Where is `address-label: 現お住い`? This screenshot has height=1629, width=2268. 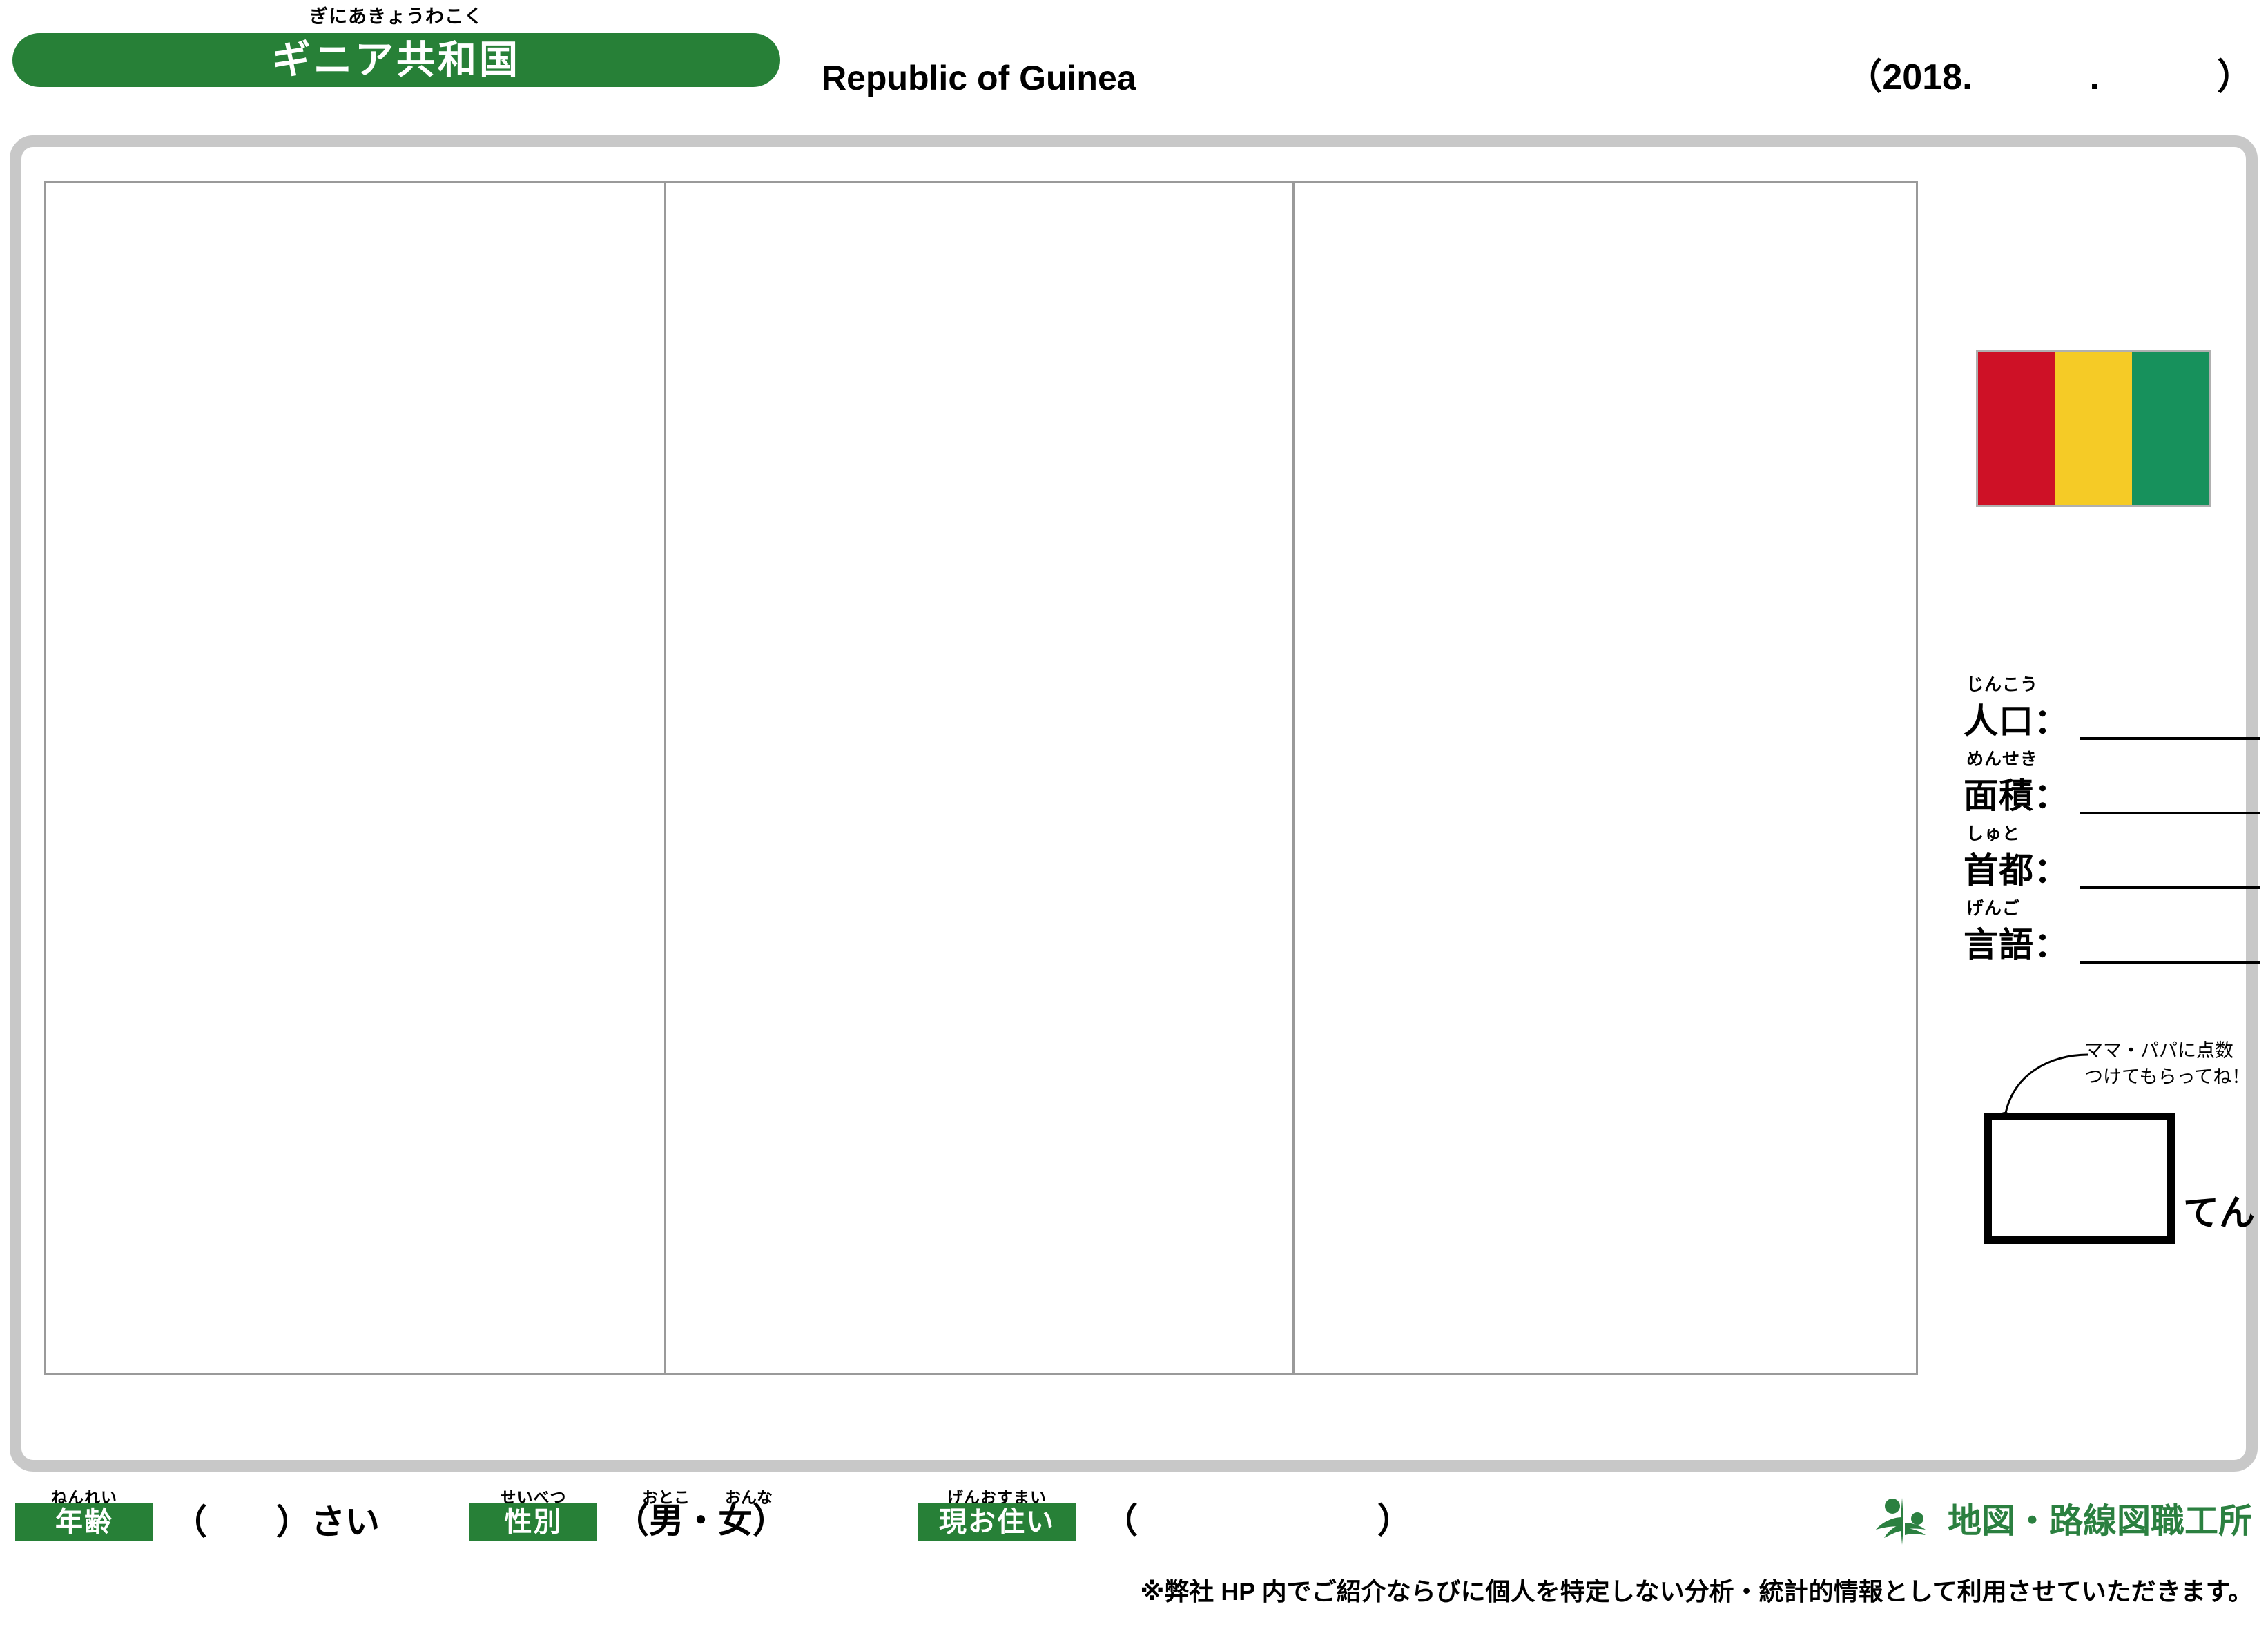
address-label: 現お住い is located at coordinates (997, 1522).